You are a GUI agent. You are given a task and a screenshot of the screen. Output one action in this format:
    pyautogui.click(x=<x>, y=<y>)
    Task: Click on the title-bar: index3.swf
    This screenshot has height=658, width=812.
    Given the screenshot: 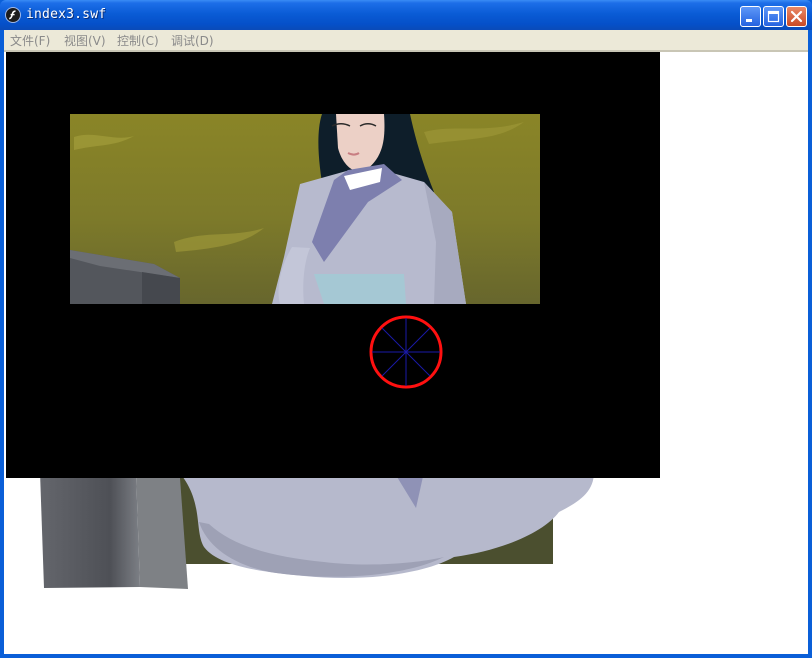 What is the action you would take?
    pyautogui.click(x=406, y=15)
    